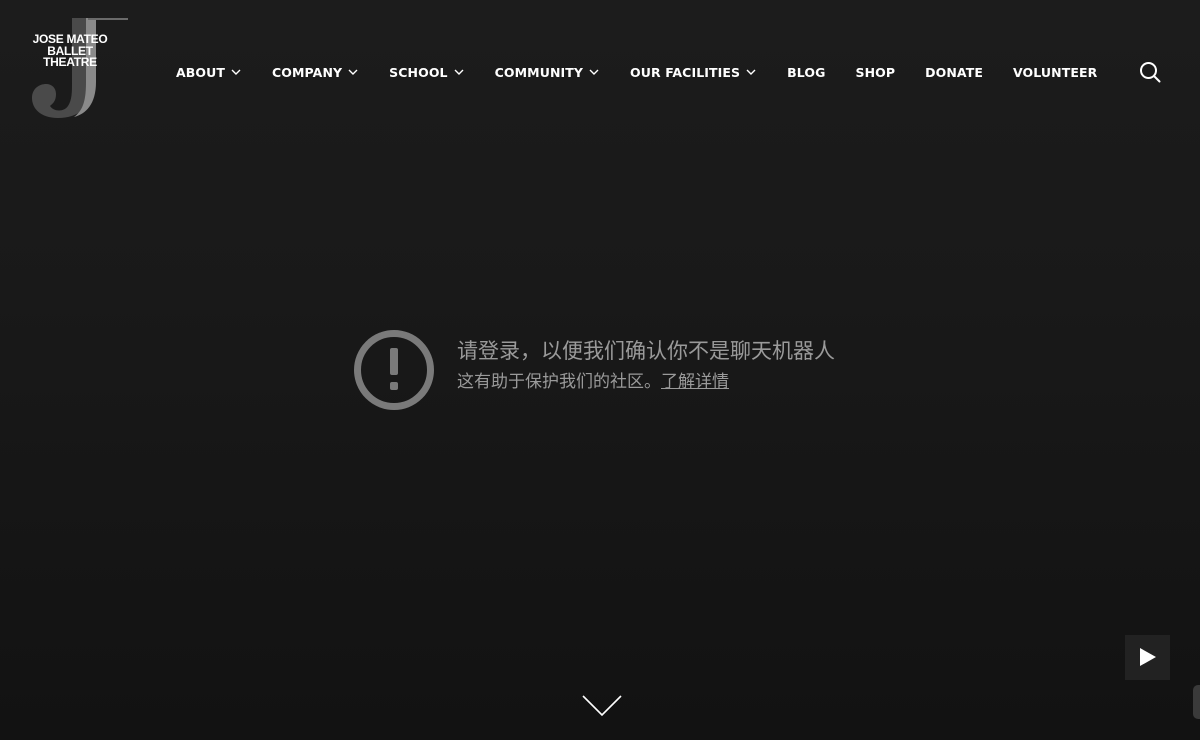 The image size is (1200, 740). Describe the element at coordinates (70, 51) in the screenshot. I see `logo-text: JOSE MATEO BALLET THEATRE` at that location.